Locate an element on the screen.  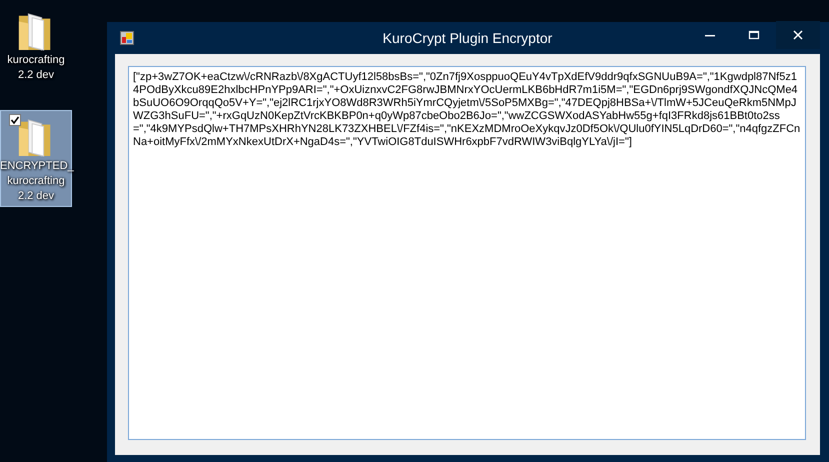
desktop-folder: kurocrafting 2.2 dev is located at coordinates (36, 45).